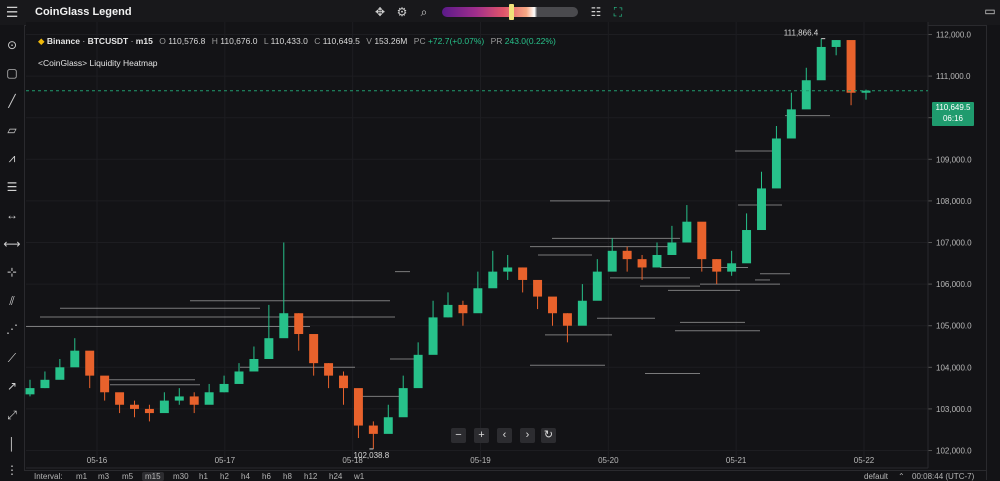 Image resolution: width=1000 pixels, height=481 pixels. Describe the element at coordinates (527, 435) in the screenshot. I see `scroll-right-button: ›` at that location.